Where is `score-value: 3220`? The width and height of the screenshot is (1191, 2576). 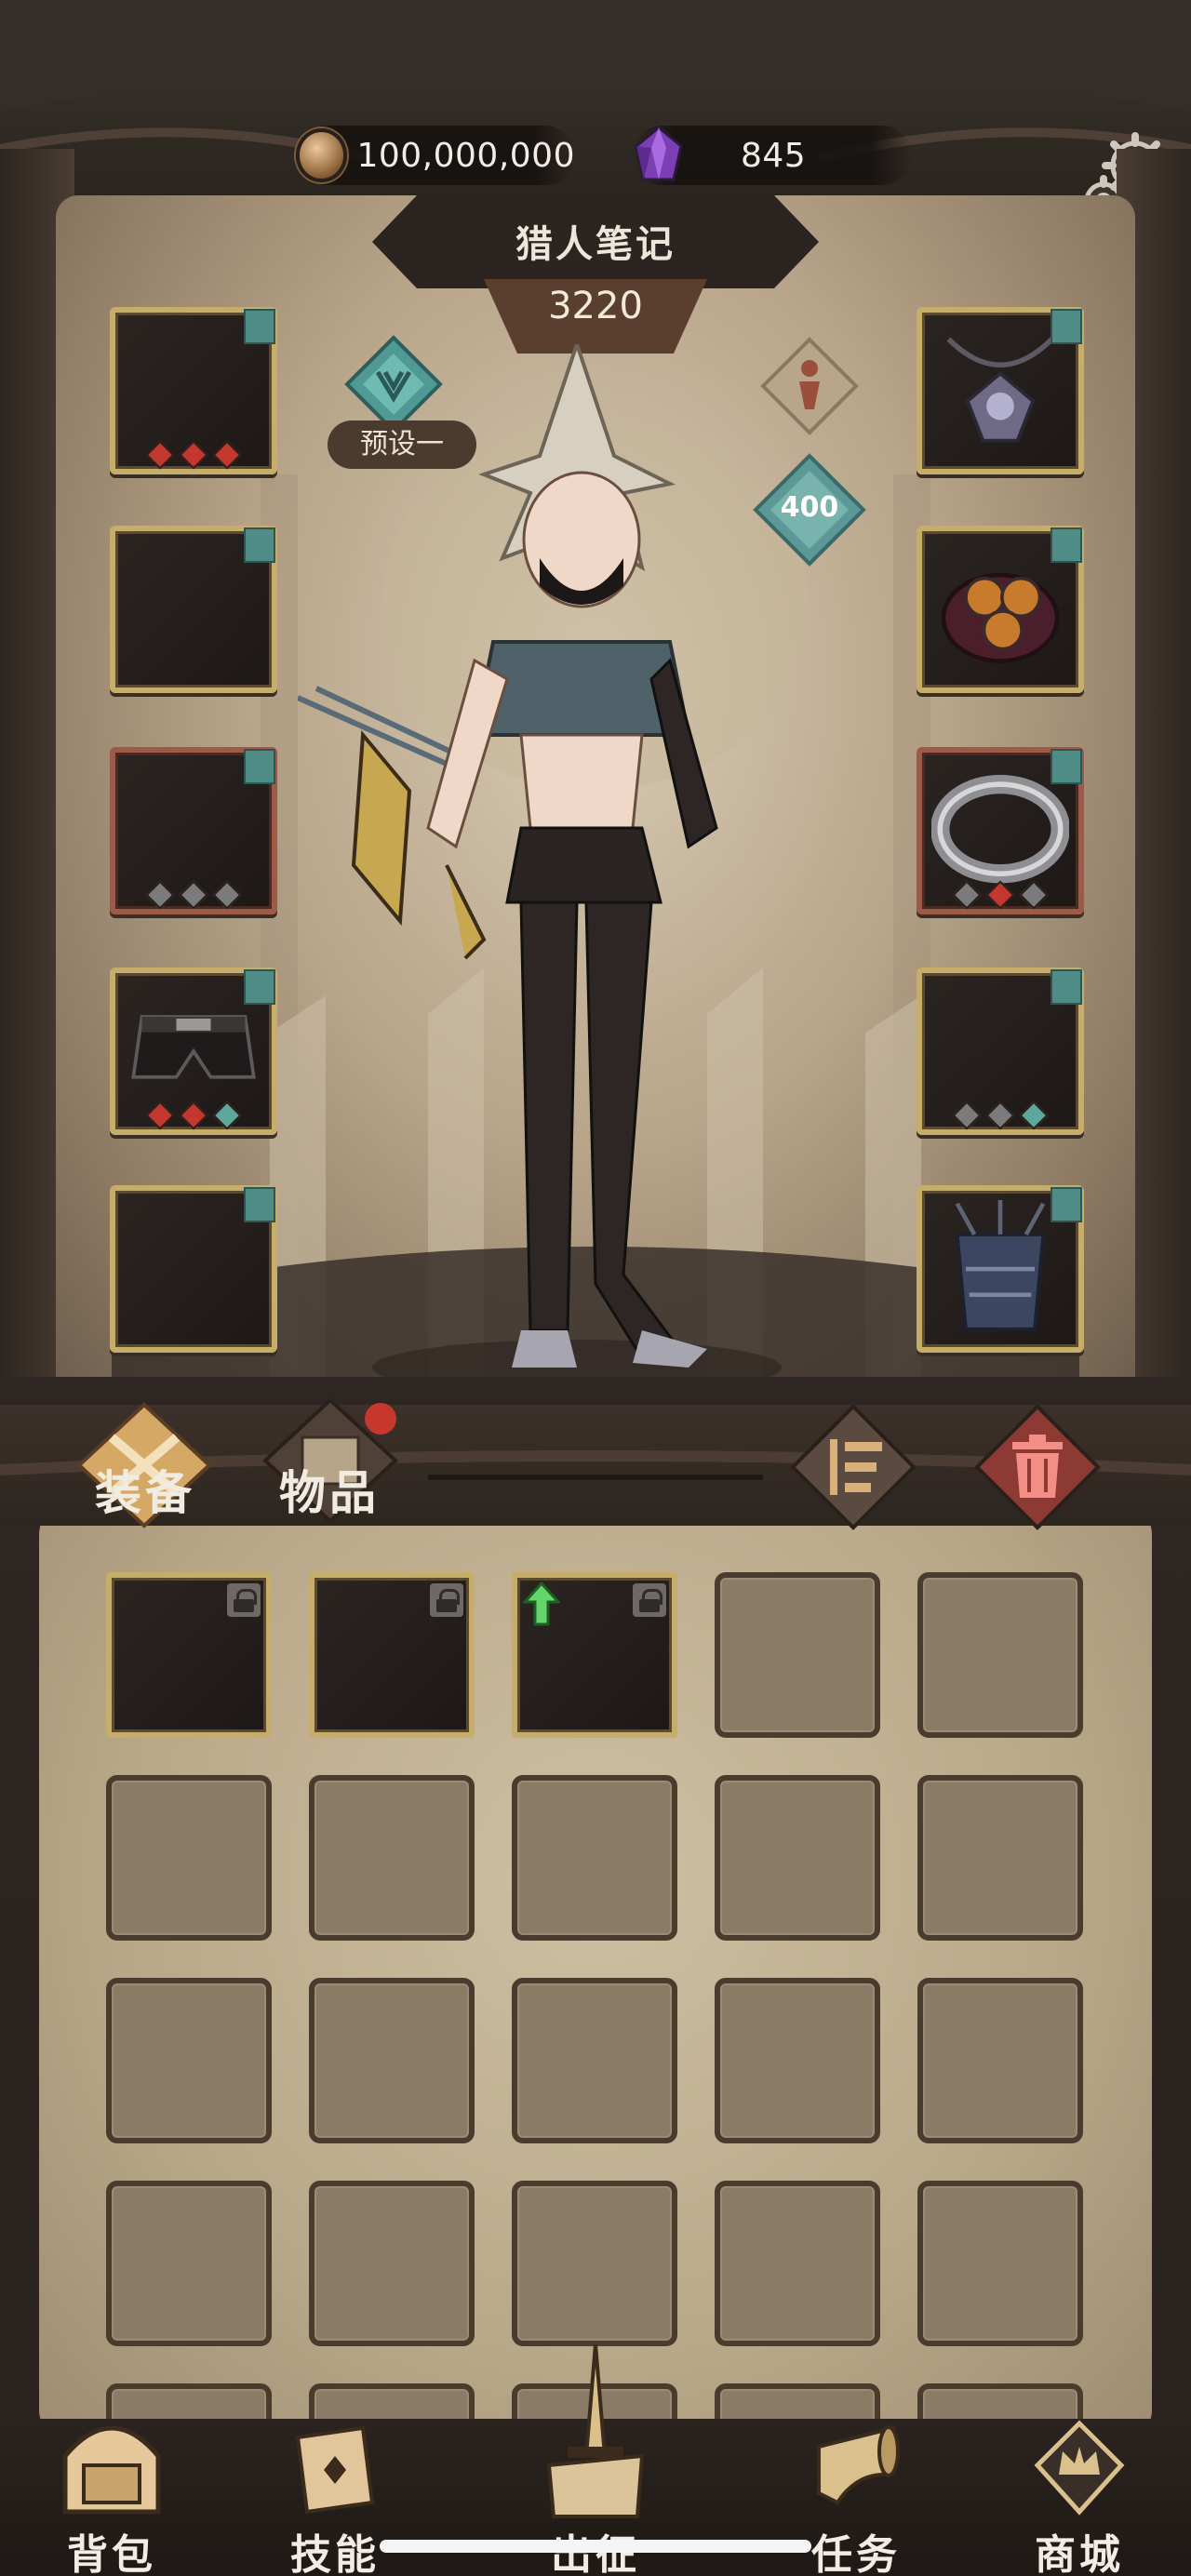 score-value: 3220 is located at coordinates (595, 306).